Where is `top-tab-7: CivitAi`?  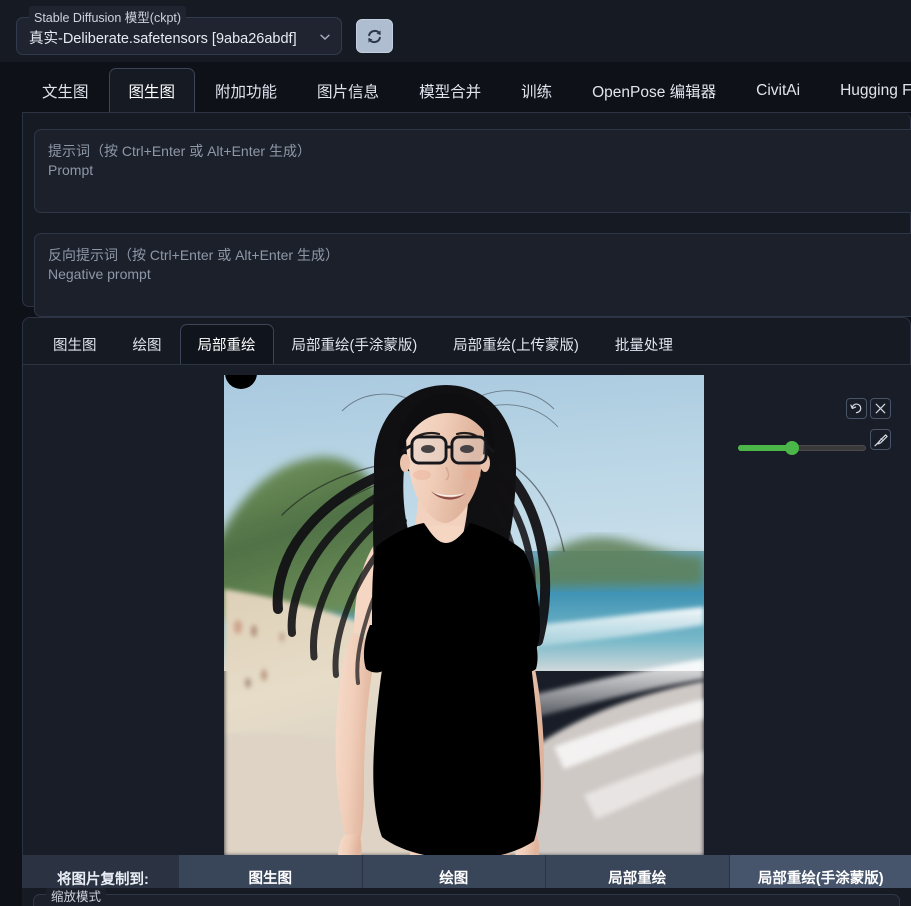
top-tab-7: CivitAi is located at coordinates (778, 91).